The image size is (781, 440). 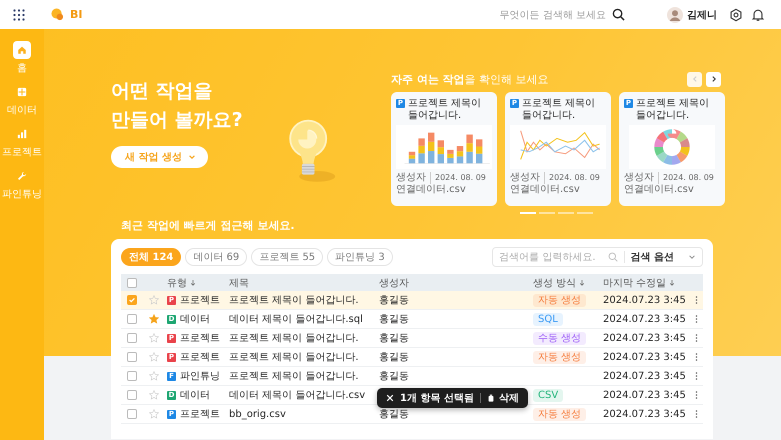 I want to click on method-tag: CSV, so click(x=548, y=395).